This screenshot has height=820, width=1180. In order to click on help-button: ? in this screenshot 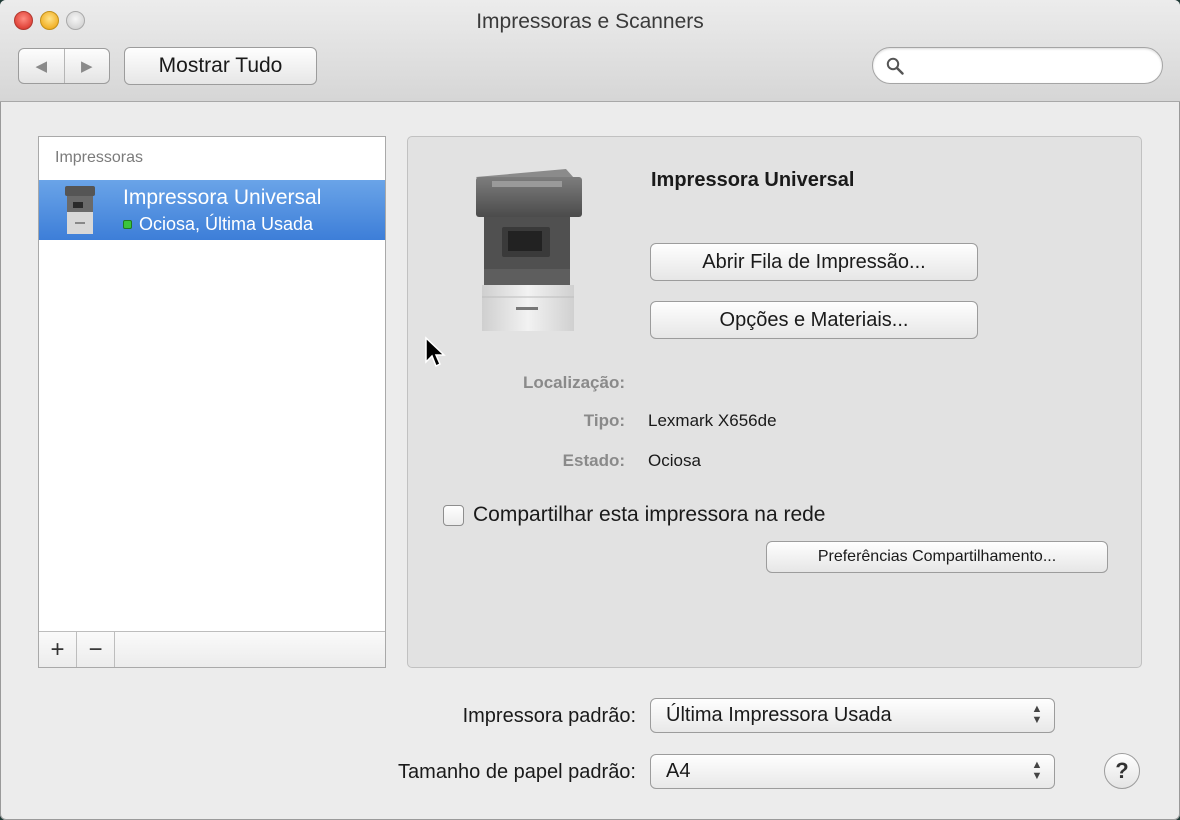, I will do `click(1122, 771)`.